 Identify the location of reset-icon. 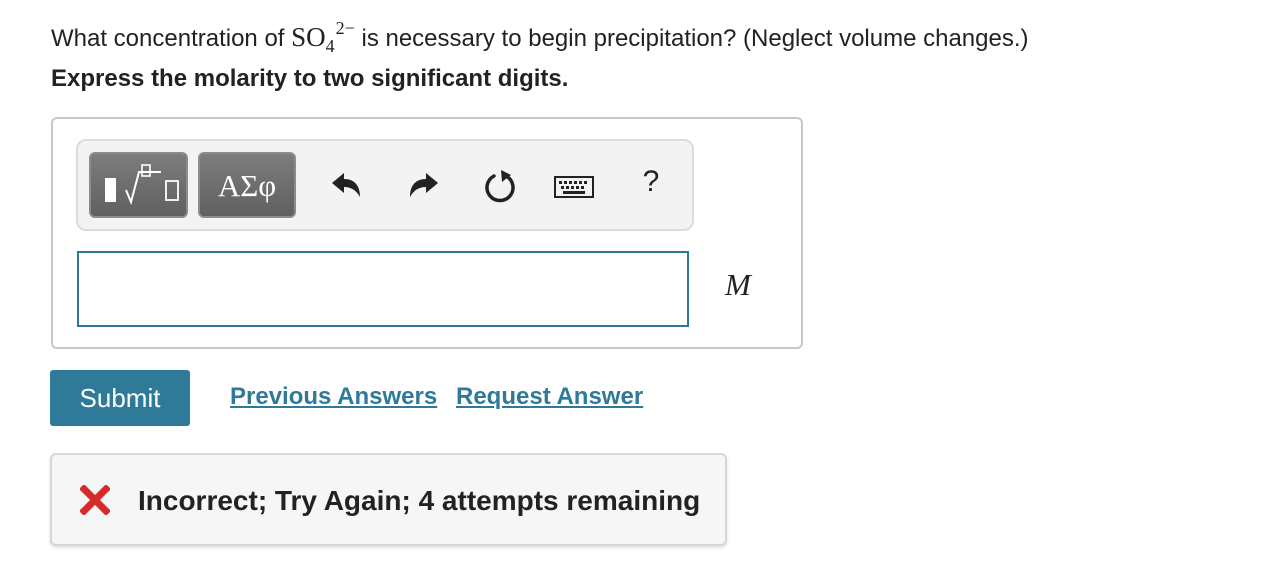
(500, 187).